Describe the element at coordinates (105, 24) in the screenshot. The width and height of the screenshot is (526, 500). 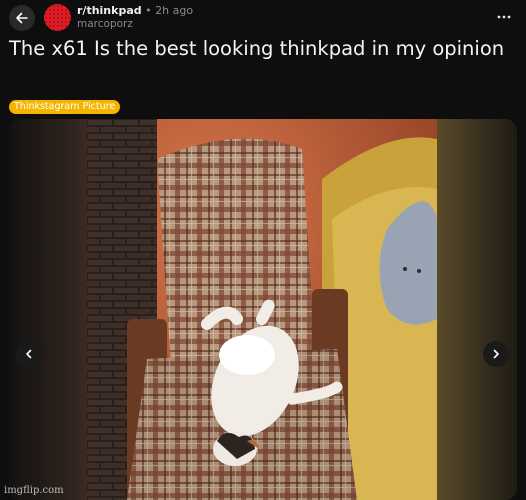
I see `author-link: marcoporz` at that location.